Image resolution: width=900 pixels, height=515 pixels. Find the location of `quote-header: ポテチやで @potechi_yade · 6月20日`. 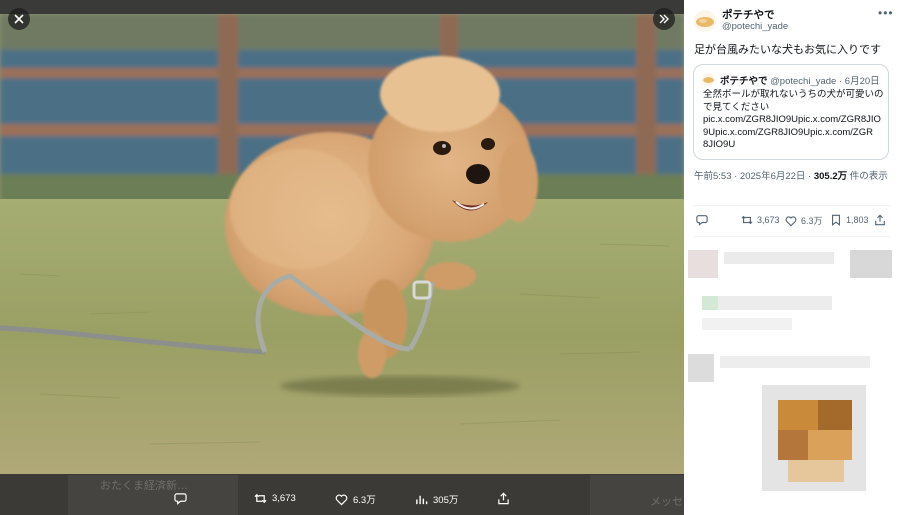

quote-header: ポテチやで @potechi_yade · 6月20日 is located at coordinates (800, 80).